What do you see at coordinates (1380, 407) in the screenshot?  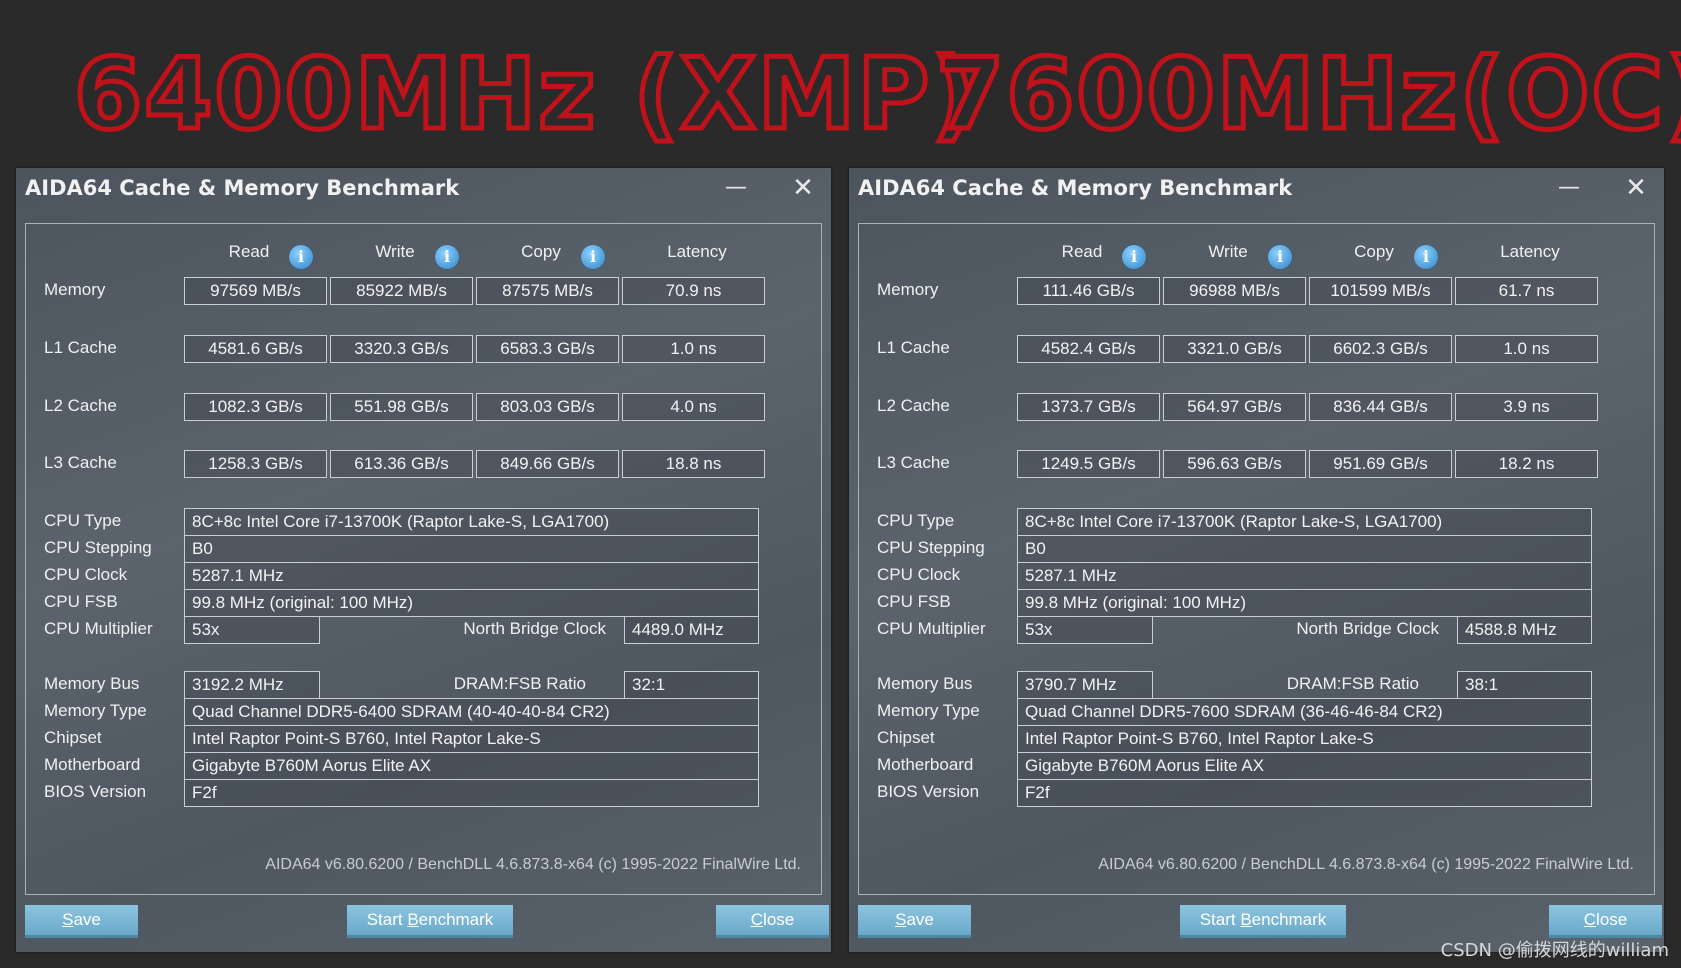 I see `result-cell-copy: 836.44 GB/s` at bounding box center [1380, 407].